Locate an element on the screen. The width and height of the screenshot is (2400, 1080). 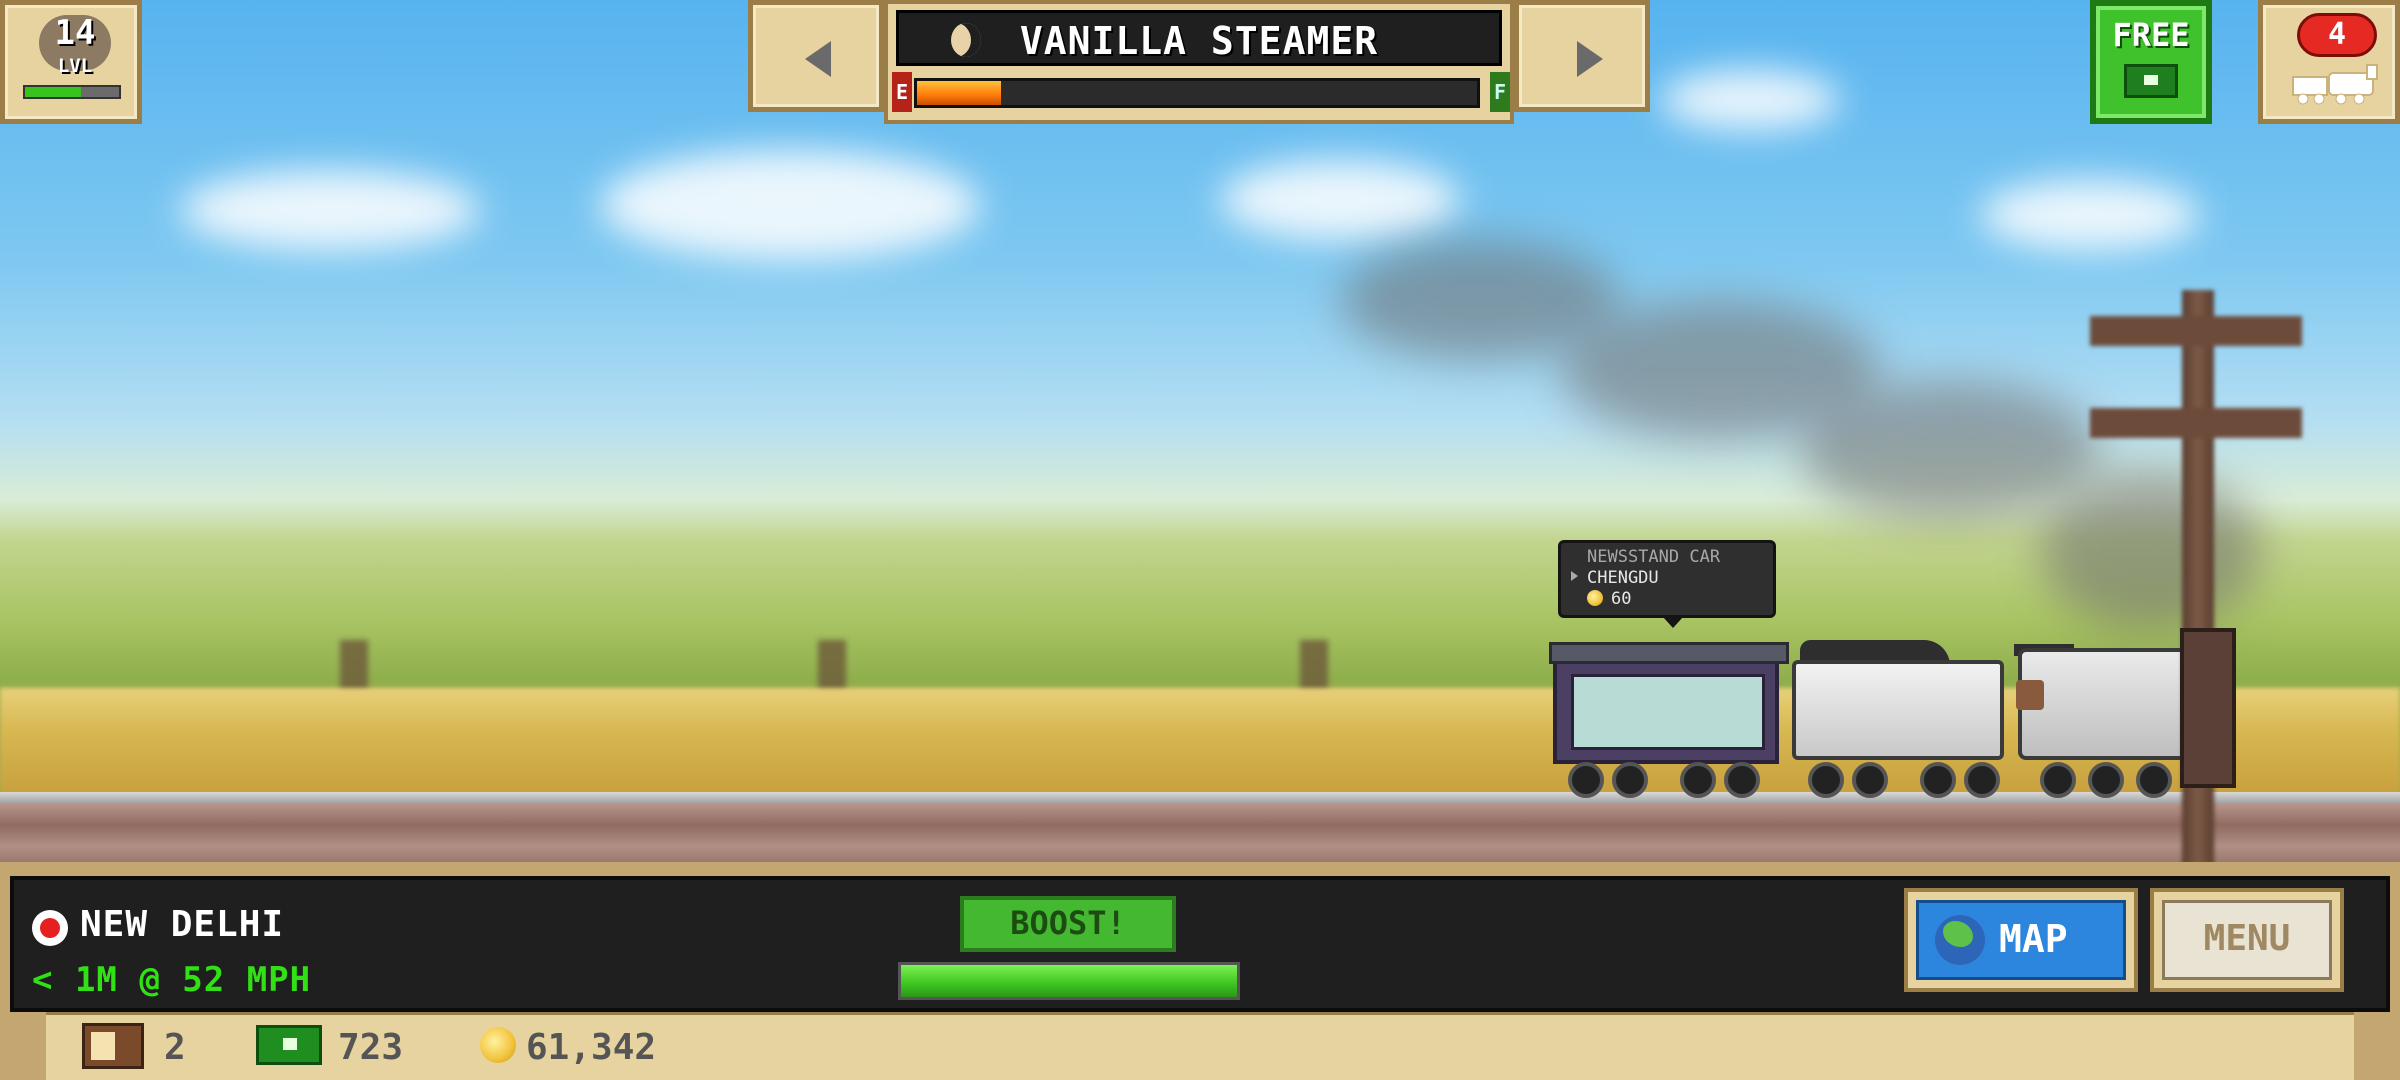
fuel-full-marker: F is located at coordinates (1500, 92).